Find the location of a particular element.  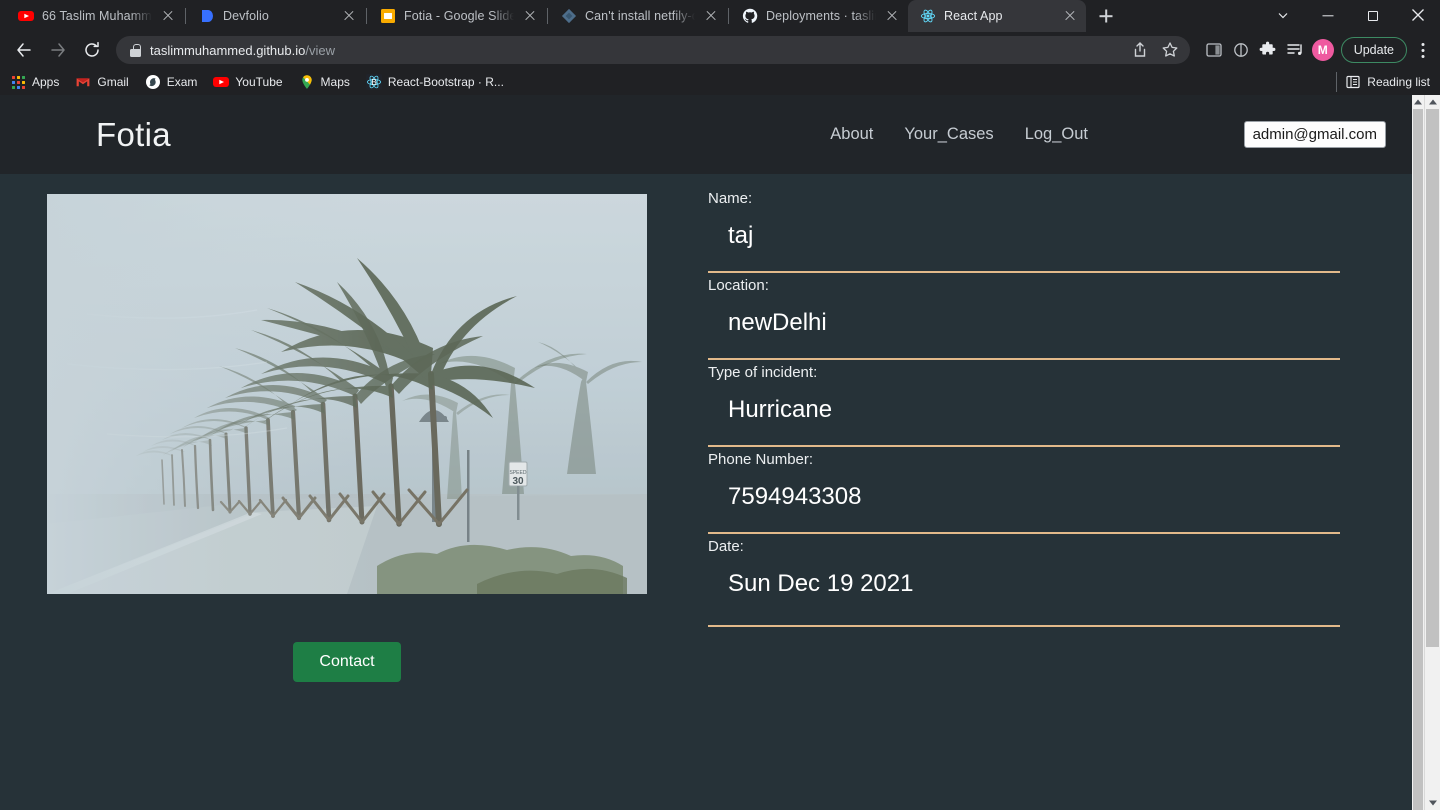

back-button is located at coordinates (24, 50).